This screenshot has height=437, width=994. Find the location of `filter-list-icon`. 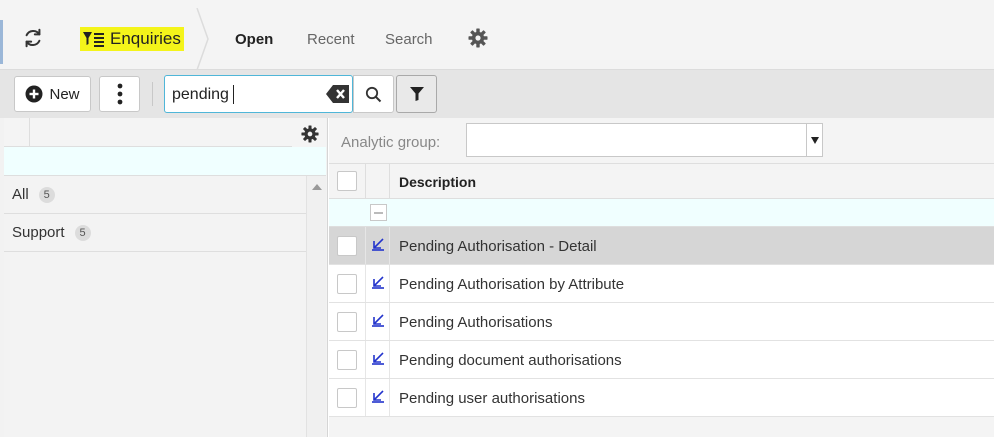

filter-list-icon is located at coordinates (93, 39).